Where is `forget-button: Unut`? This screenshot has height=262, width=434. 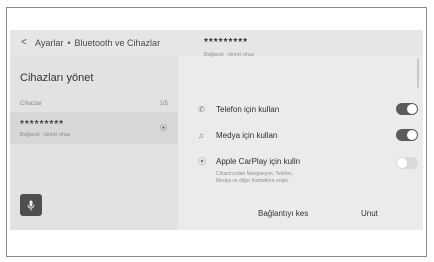 forget-button: Unut is located at coordinates (369, 213).